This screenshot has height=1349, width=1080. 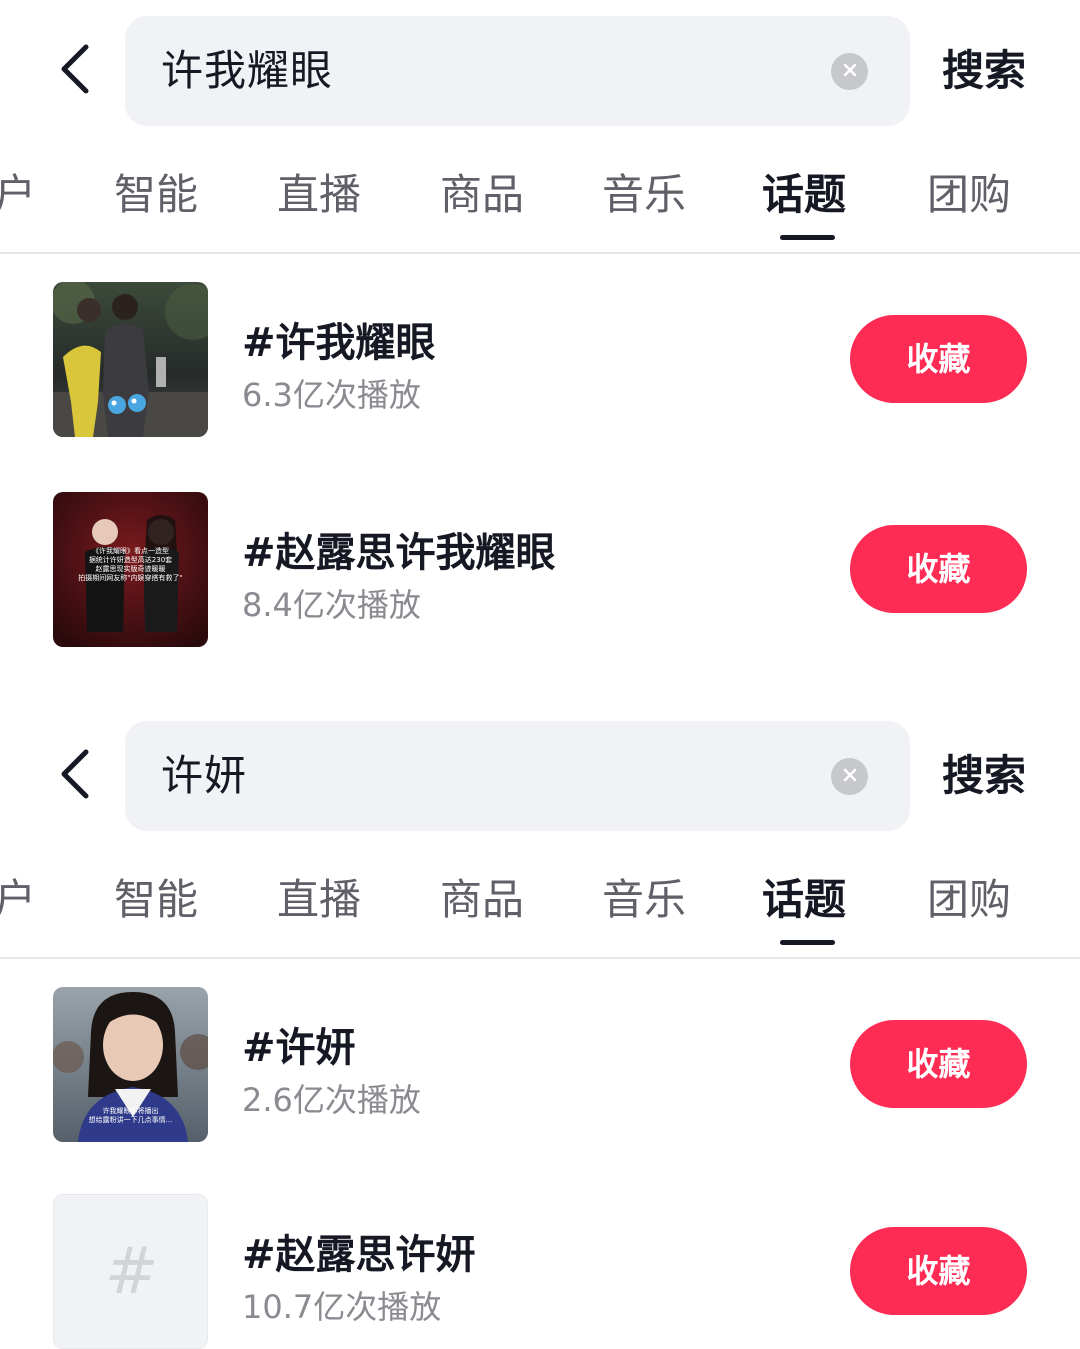 What do you see at coordinates (339, 343) in the screenshot?
I see `topic-title: #许我耀眼` at bounding box center [339, 343].